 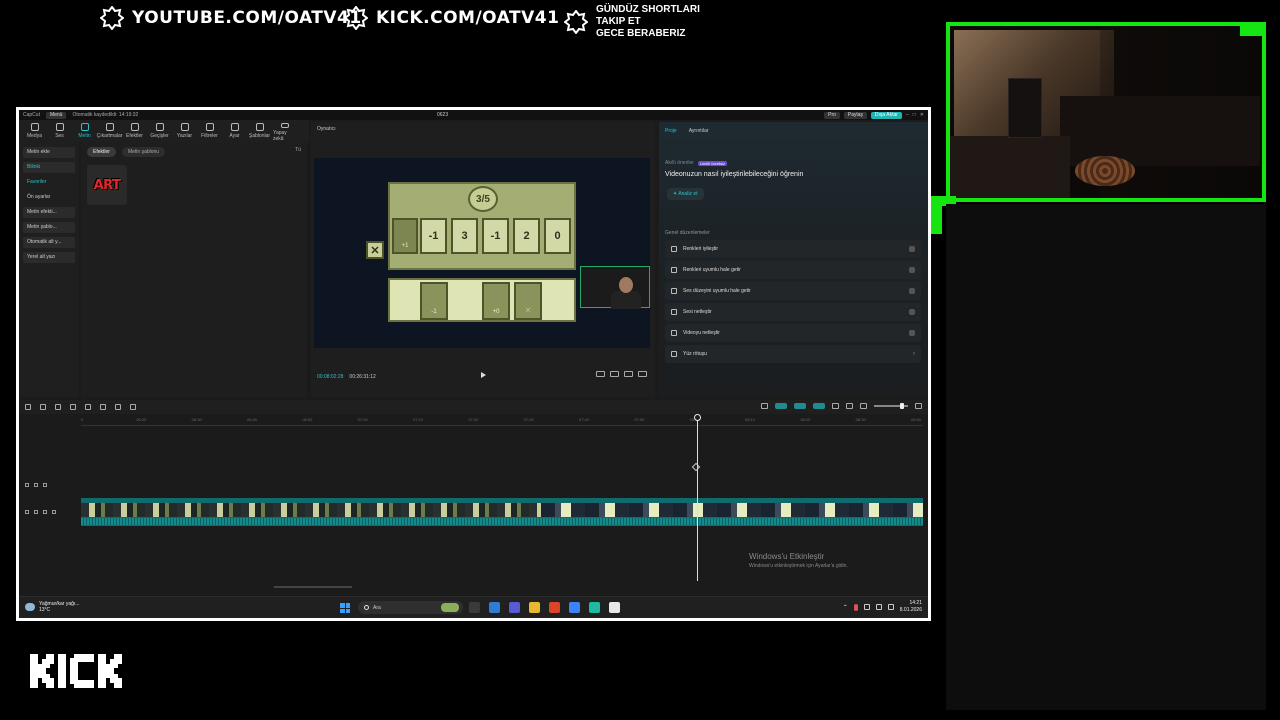 What do you see at coordinates (628, 374) in the screenshot?
I see `quality-icon` at bounding box center [628, 374].